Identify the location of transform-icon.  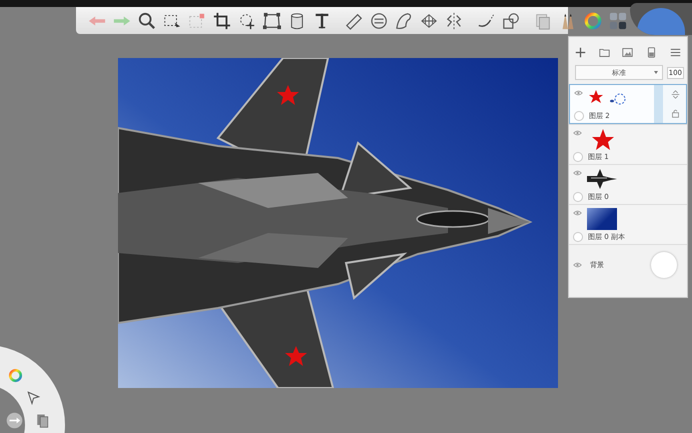
(272, 21).